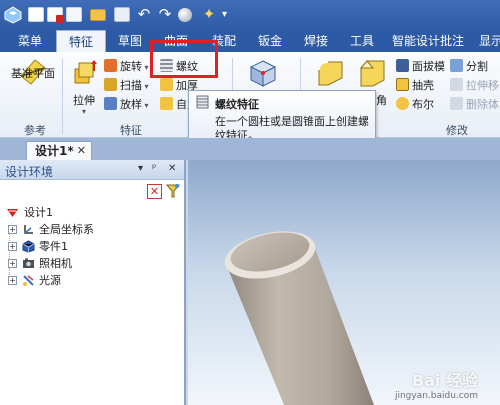 Image resolution: width=500 pixels, height=405 pixels. I want to click on open-folder-icon, so click(98, 15).